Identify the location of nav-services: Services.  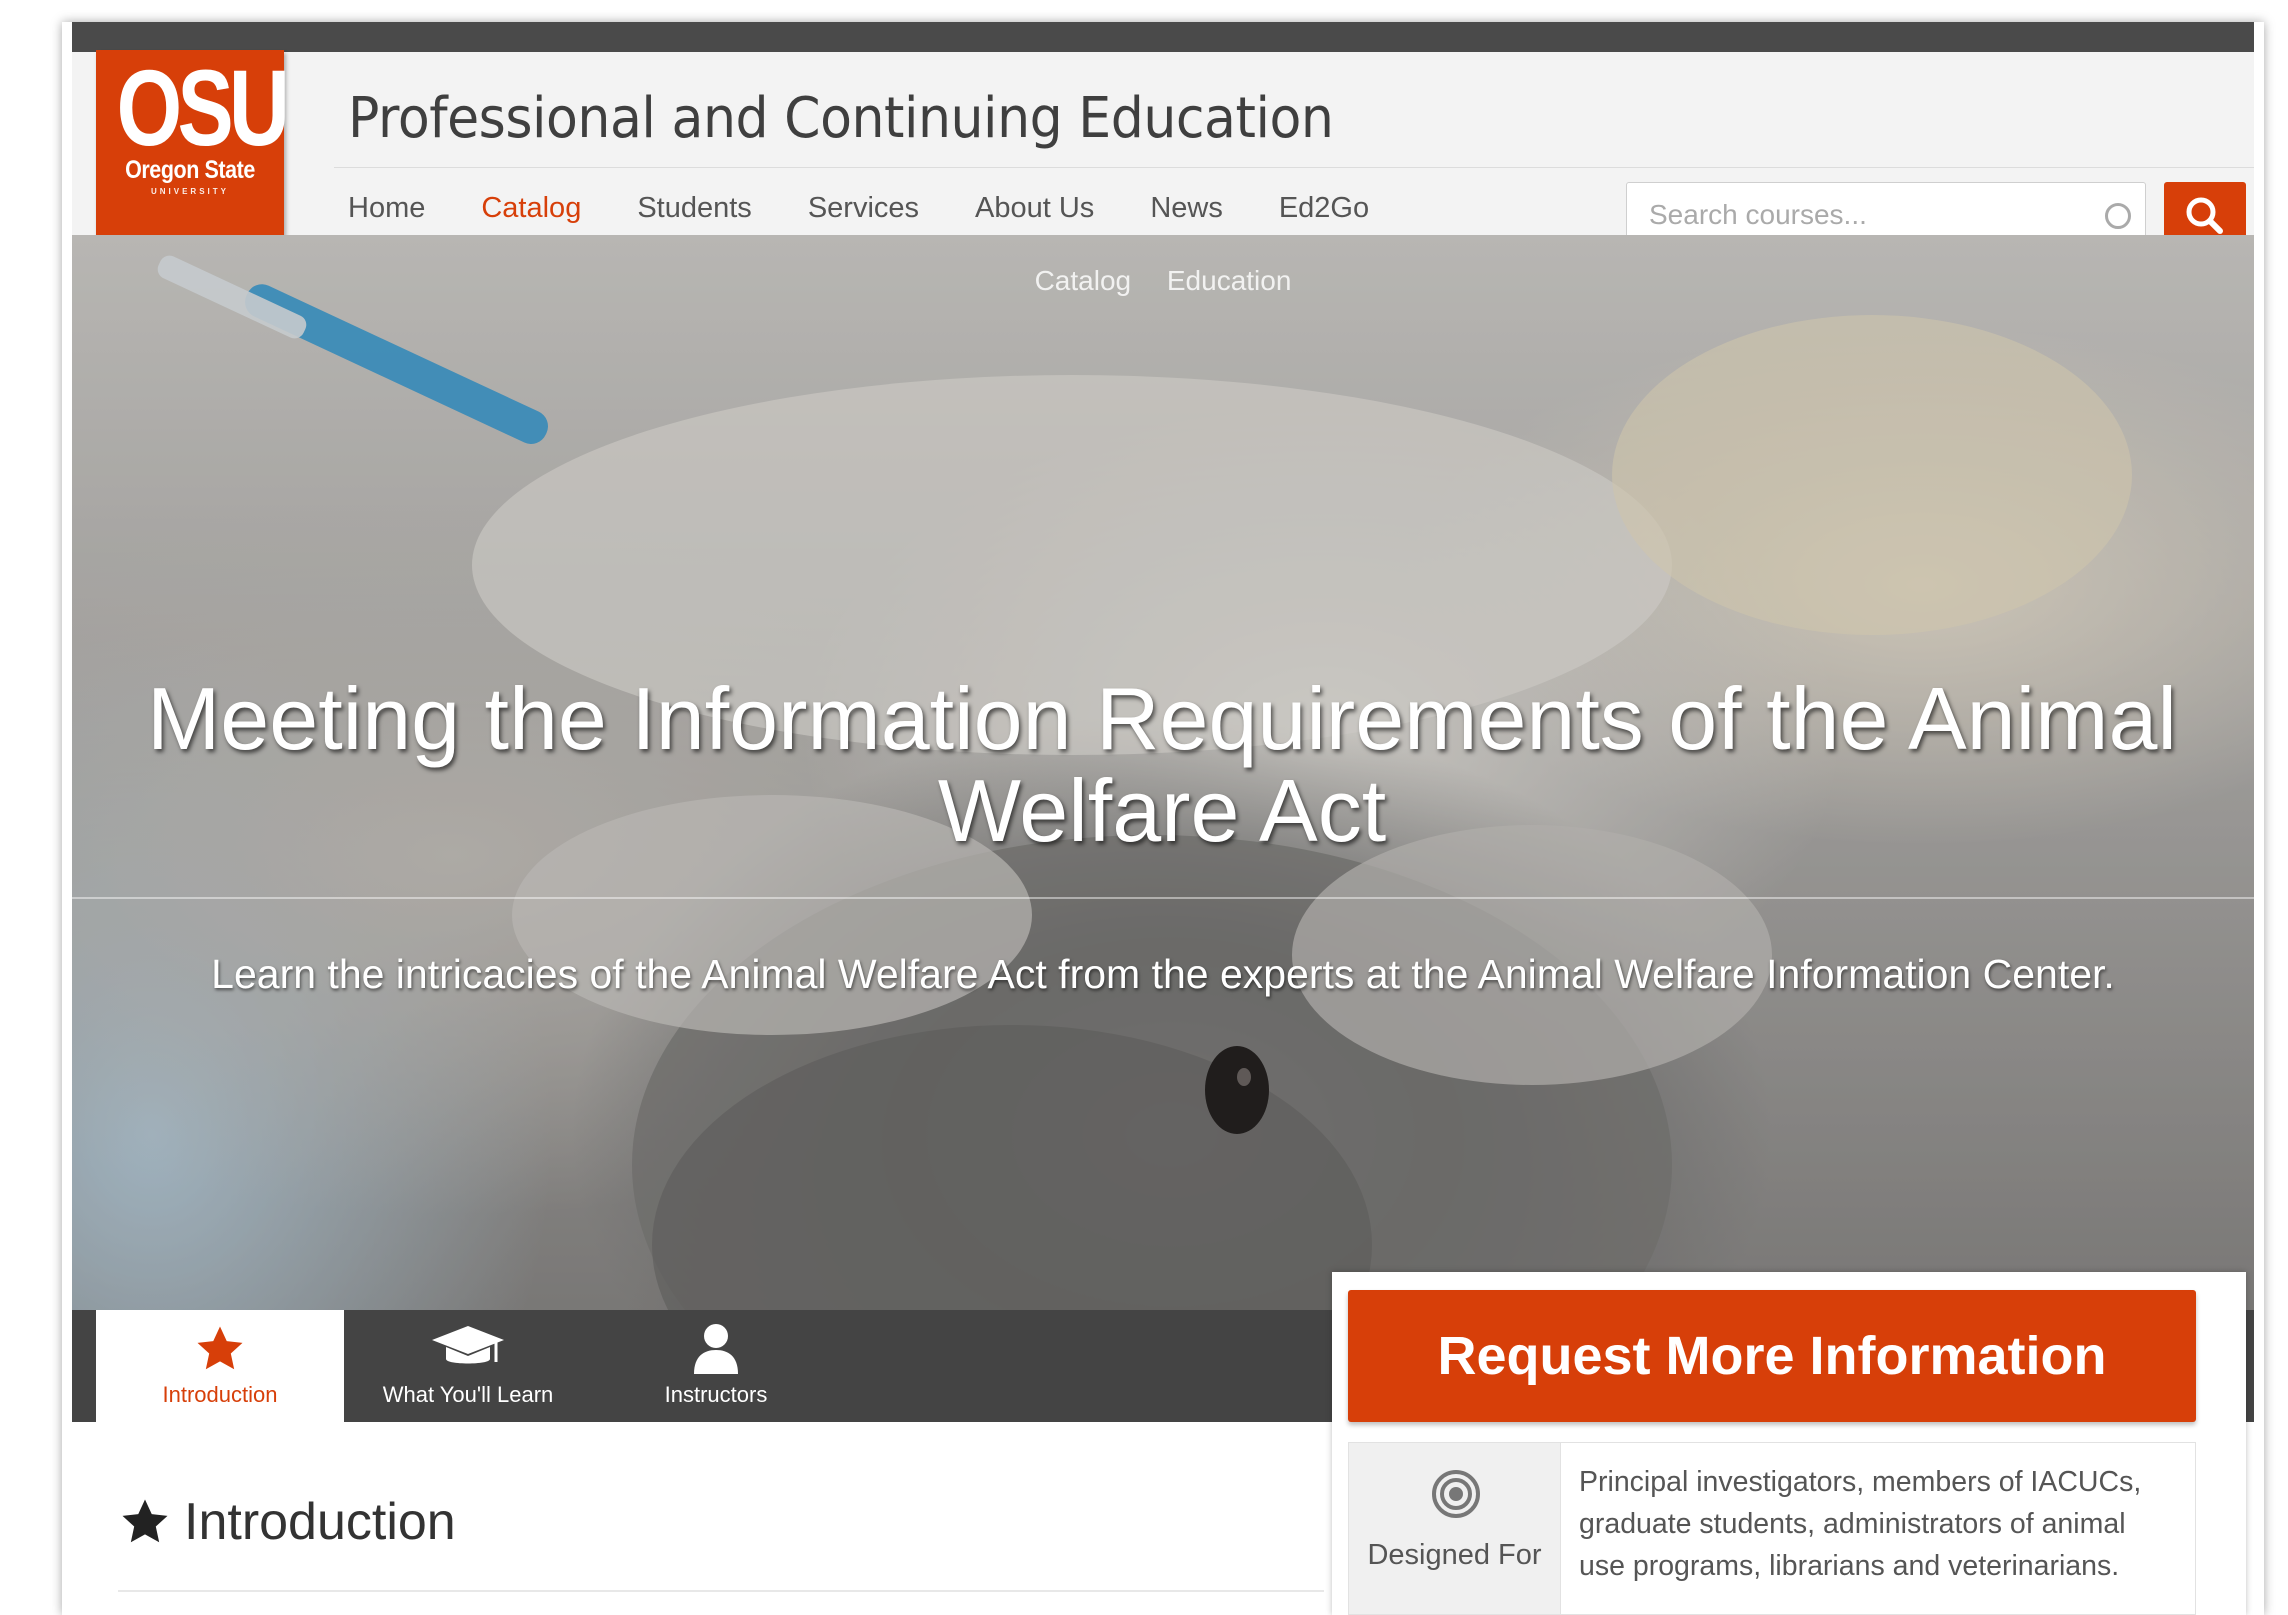
(863, 208).